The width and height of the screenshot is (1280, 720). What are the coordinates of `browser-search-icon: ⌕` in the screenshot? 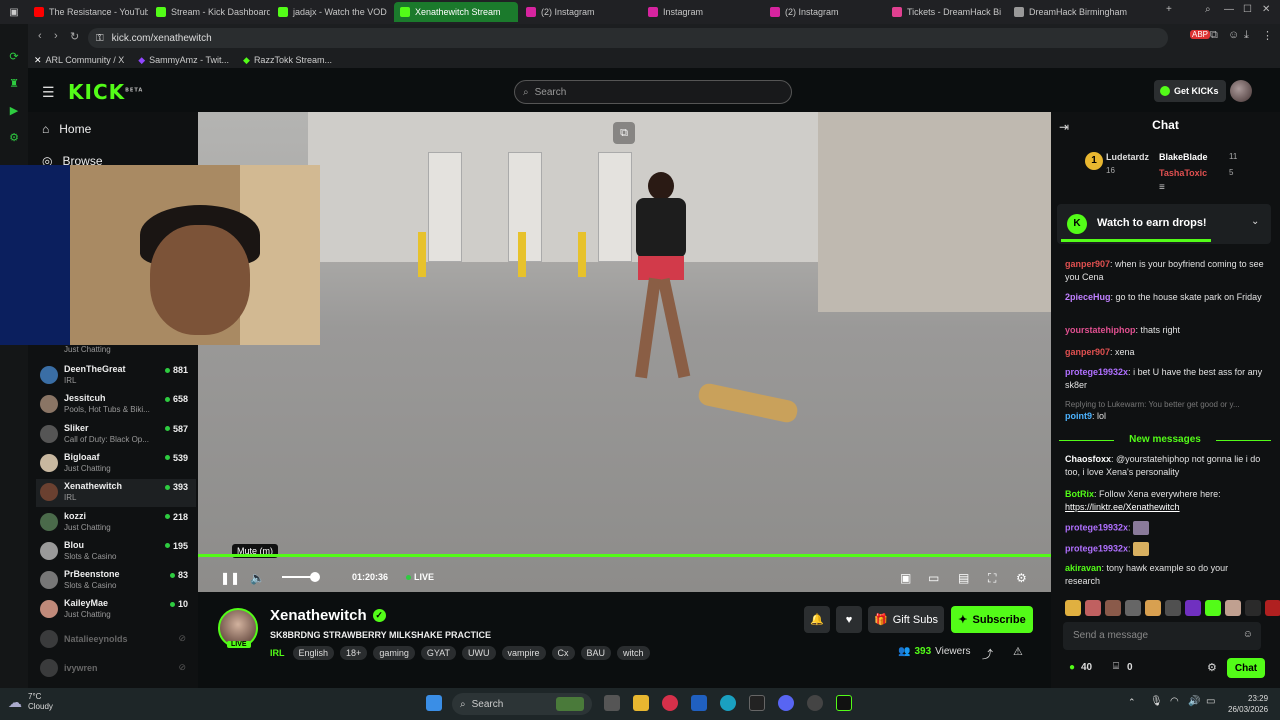 It's located at (1208, 9).